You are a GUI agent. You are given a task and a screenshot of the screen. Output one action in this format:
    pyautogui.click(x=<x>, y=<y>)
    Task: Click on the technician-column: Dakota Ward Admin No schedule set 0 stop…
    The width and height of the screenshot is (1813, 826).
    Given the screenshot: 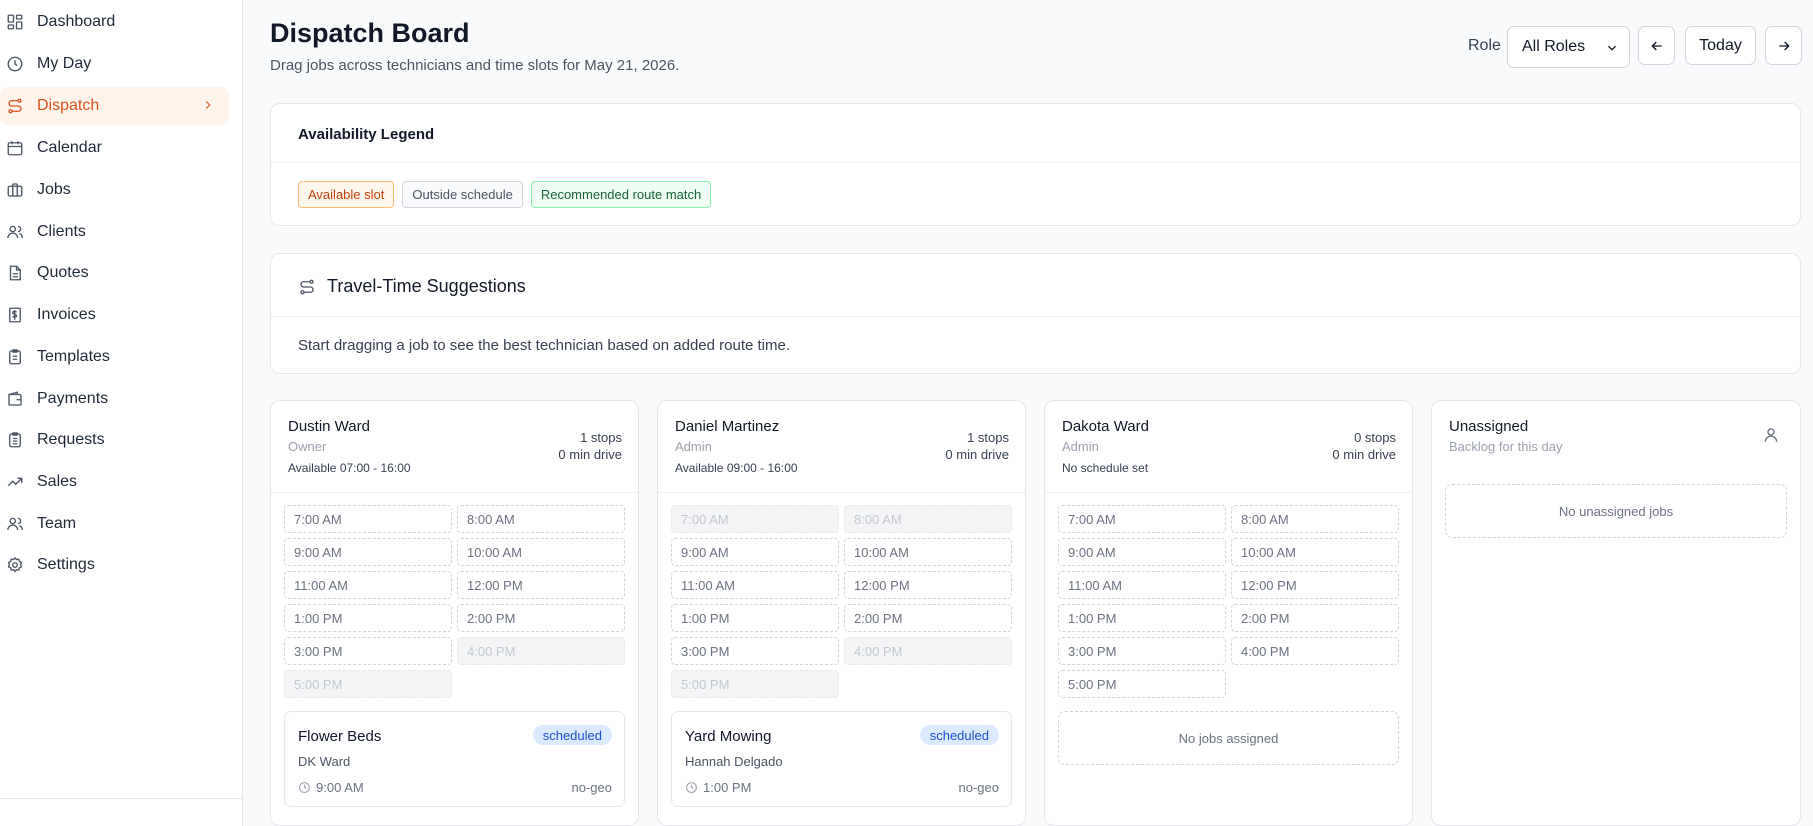 What is the action you would take?
    pyautogui.click(x=1228, y=613)
    